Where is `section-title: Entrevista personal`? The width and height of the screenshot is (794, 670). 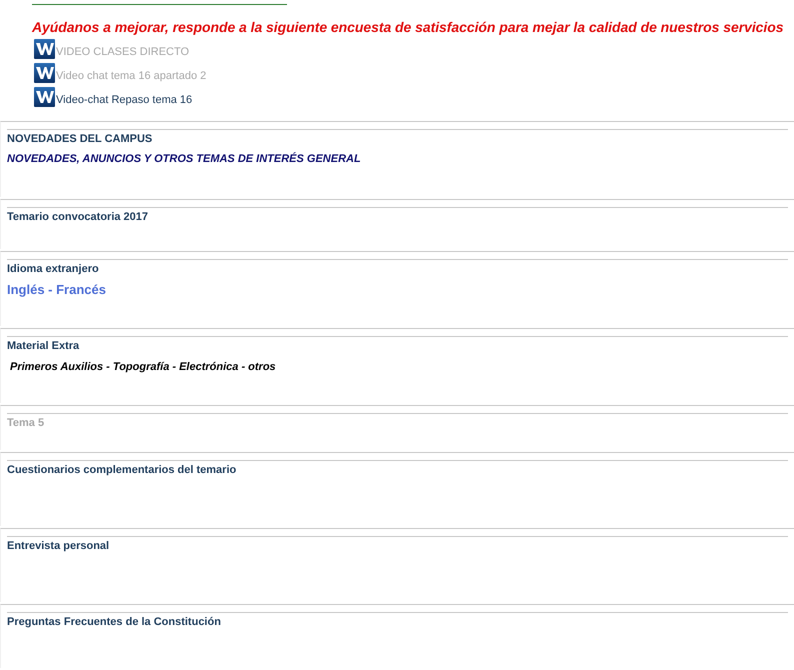
section-title: Entrevista personal is located at coordinates (397, 546).